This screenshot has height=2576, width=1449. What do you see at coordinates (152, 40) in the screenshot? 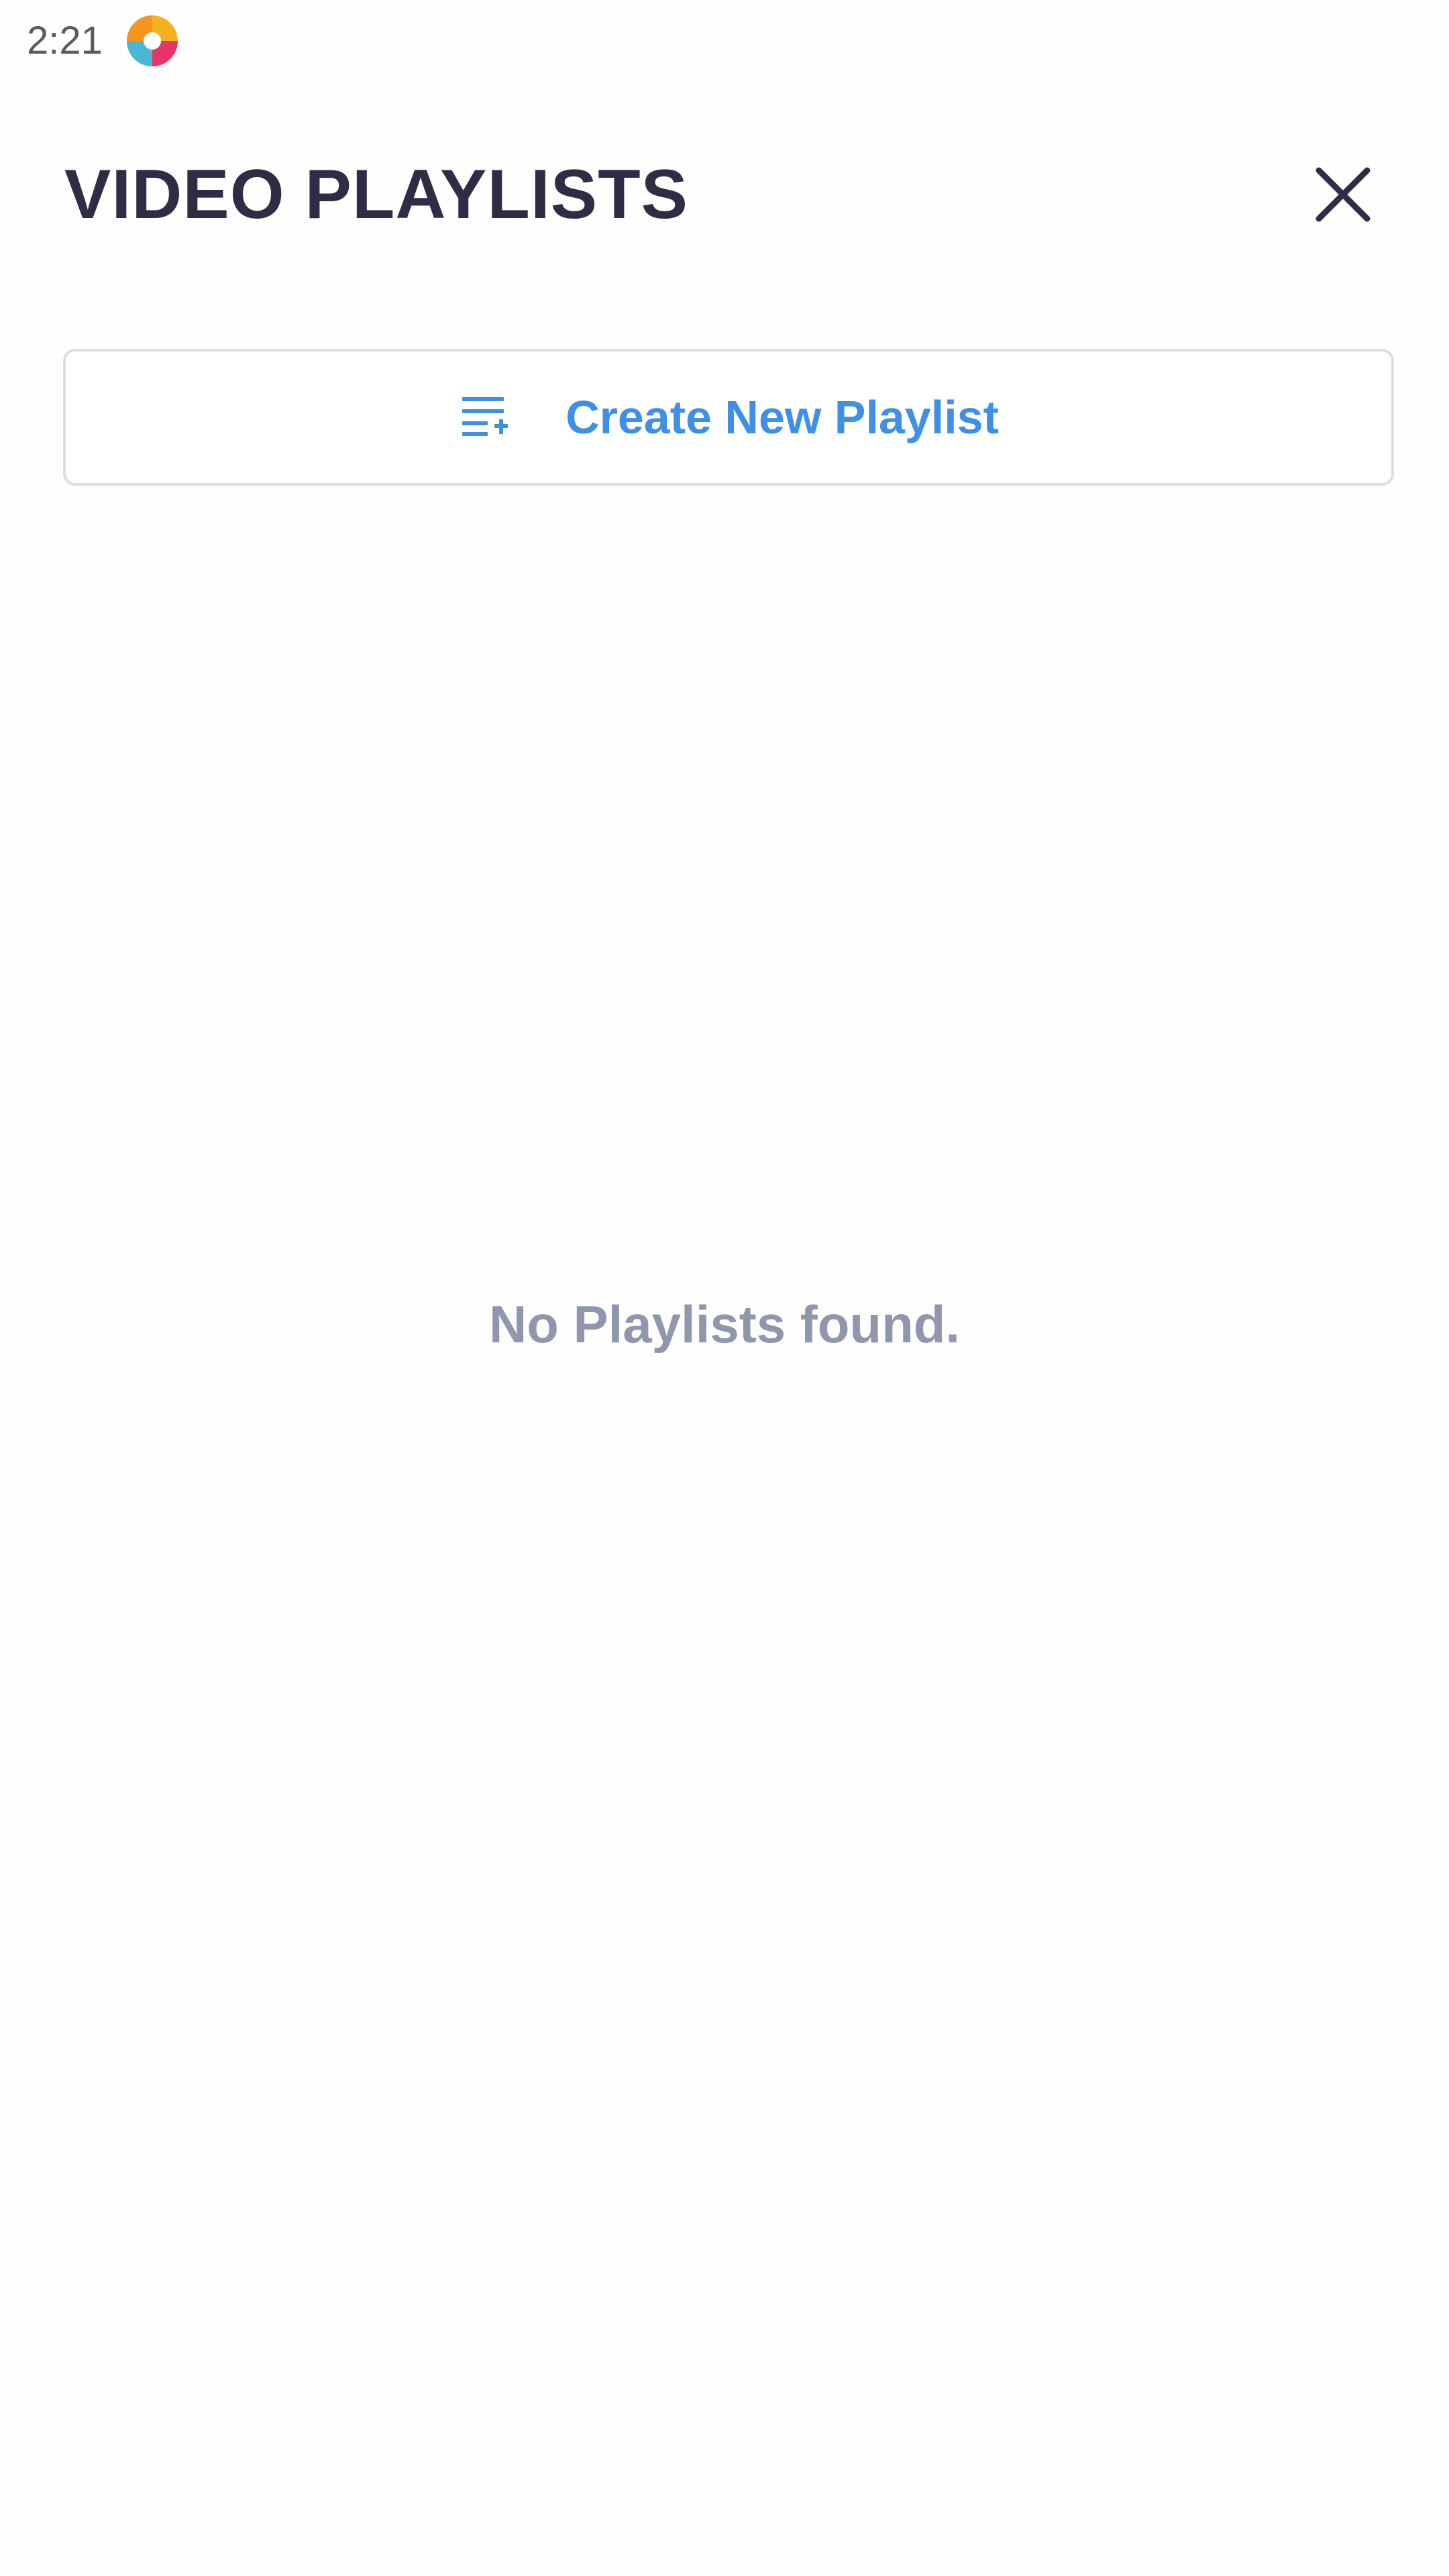
I see `app-logo-icon` at bounding box center [152, 40].